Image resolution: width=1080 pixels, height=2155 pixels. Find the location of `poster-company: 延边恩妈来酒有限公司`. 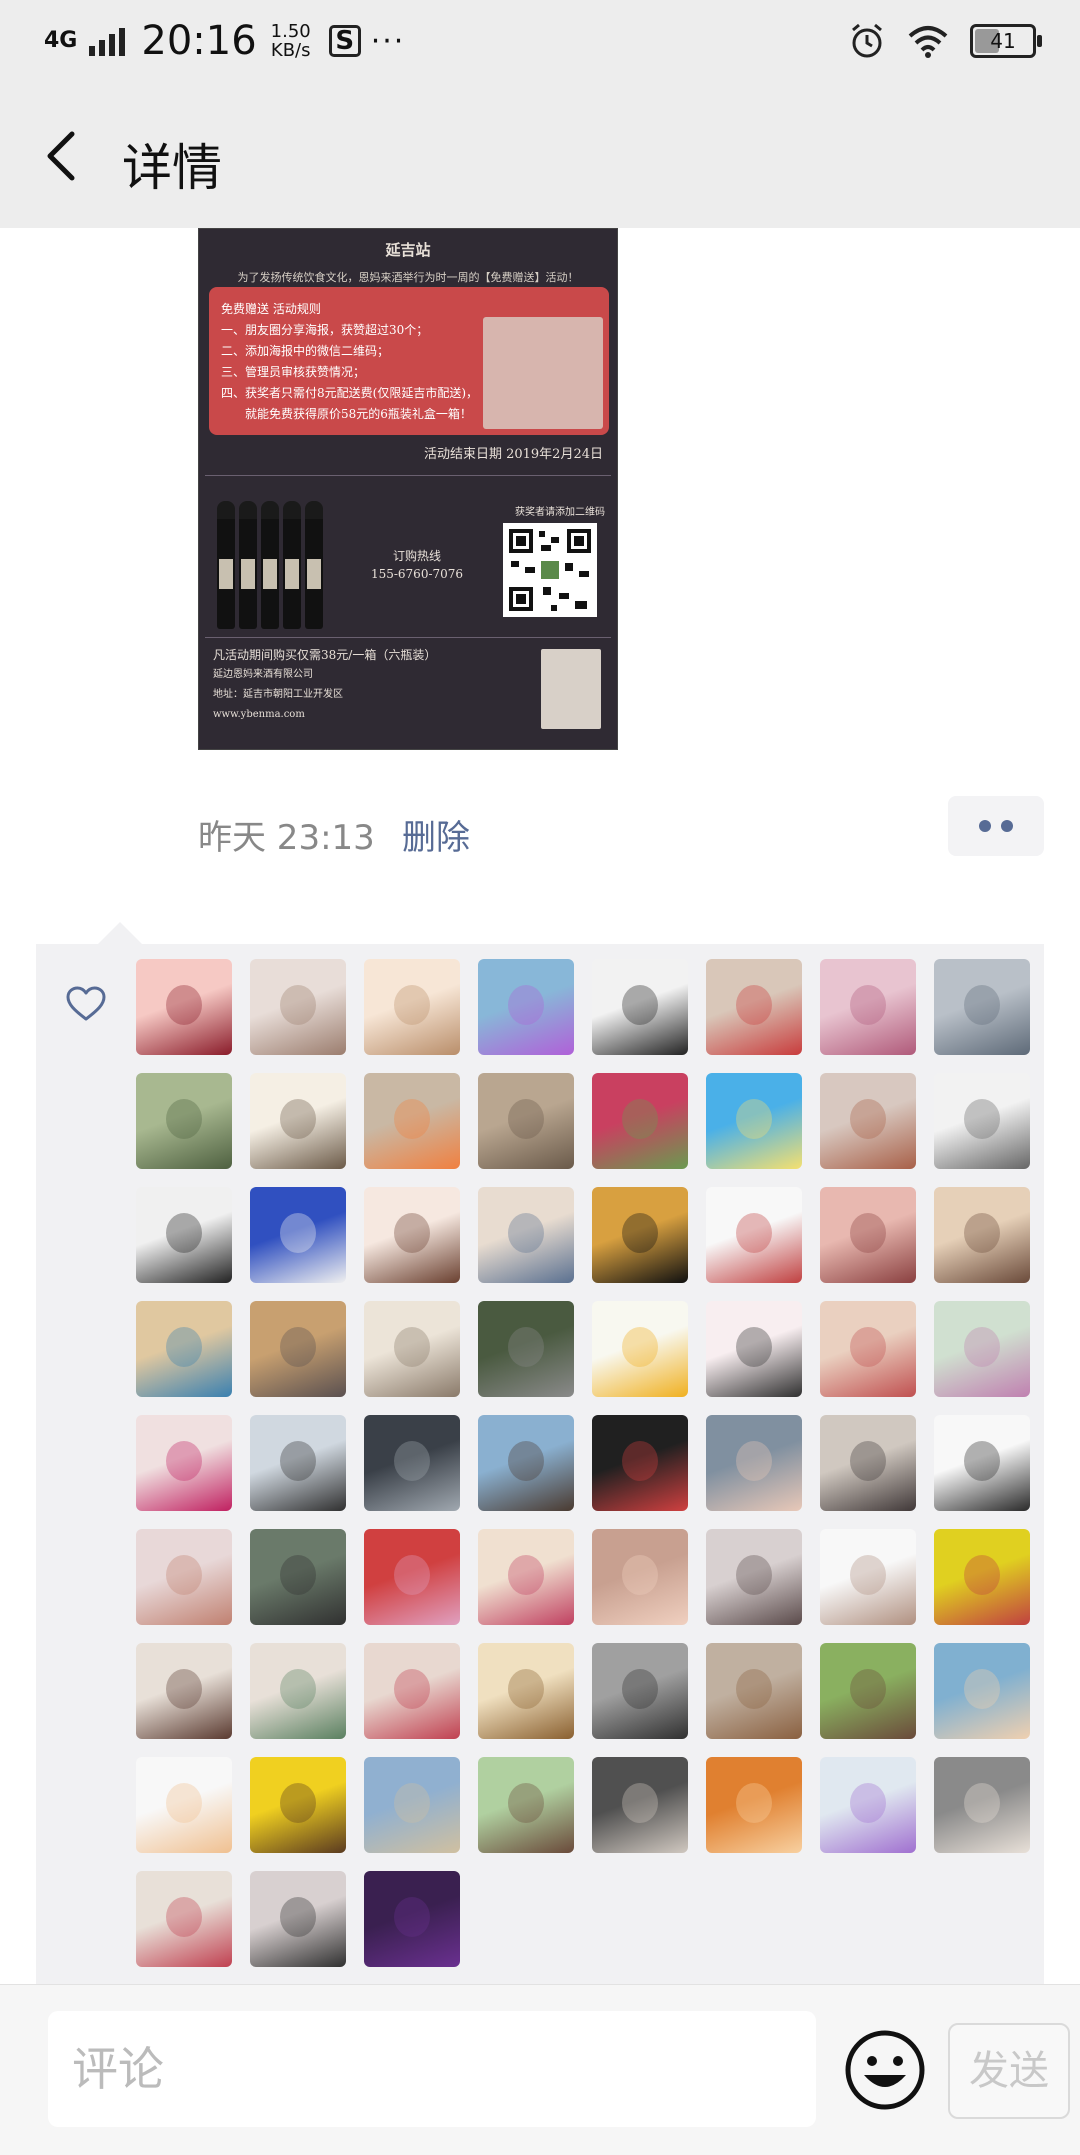

poster-company: 延边恩妈来酒有限公司 is located at coordinates (263, 674).